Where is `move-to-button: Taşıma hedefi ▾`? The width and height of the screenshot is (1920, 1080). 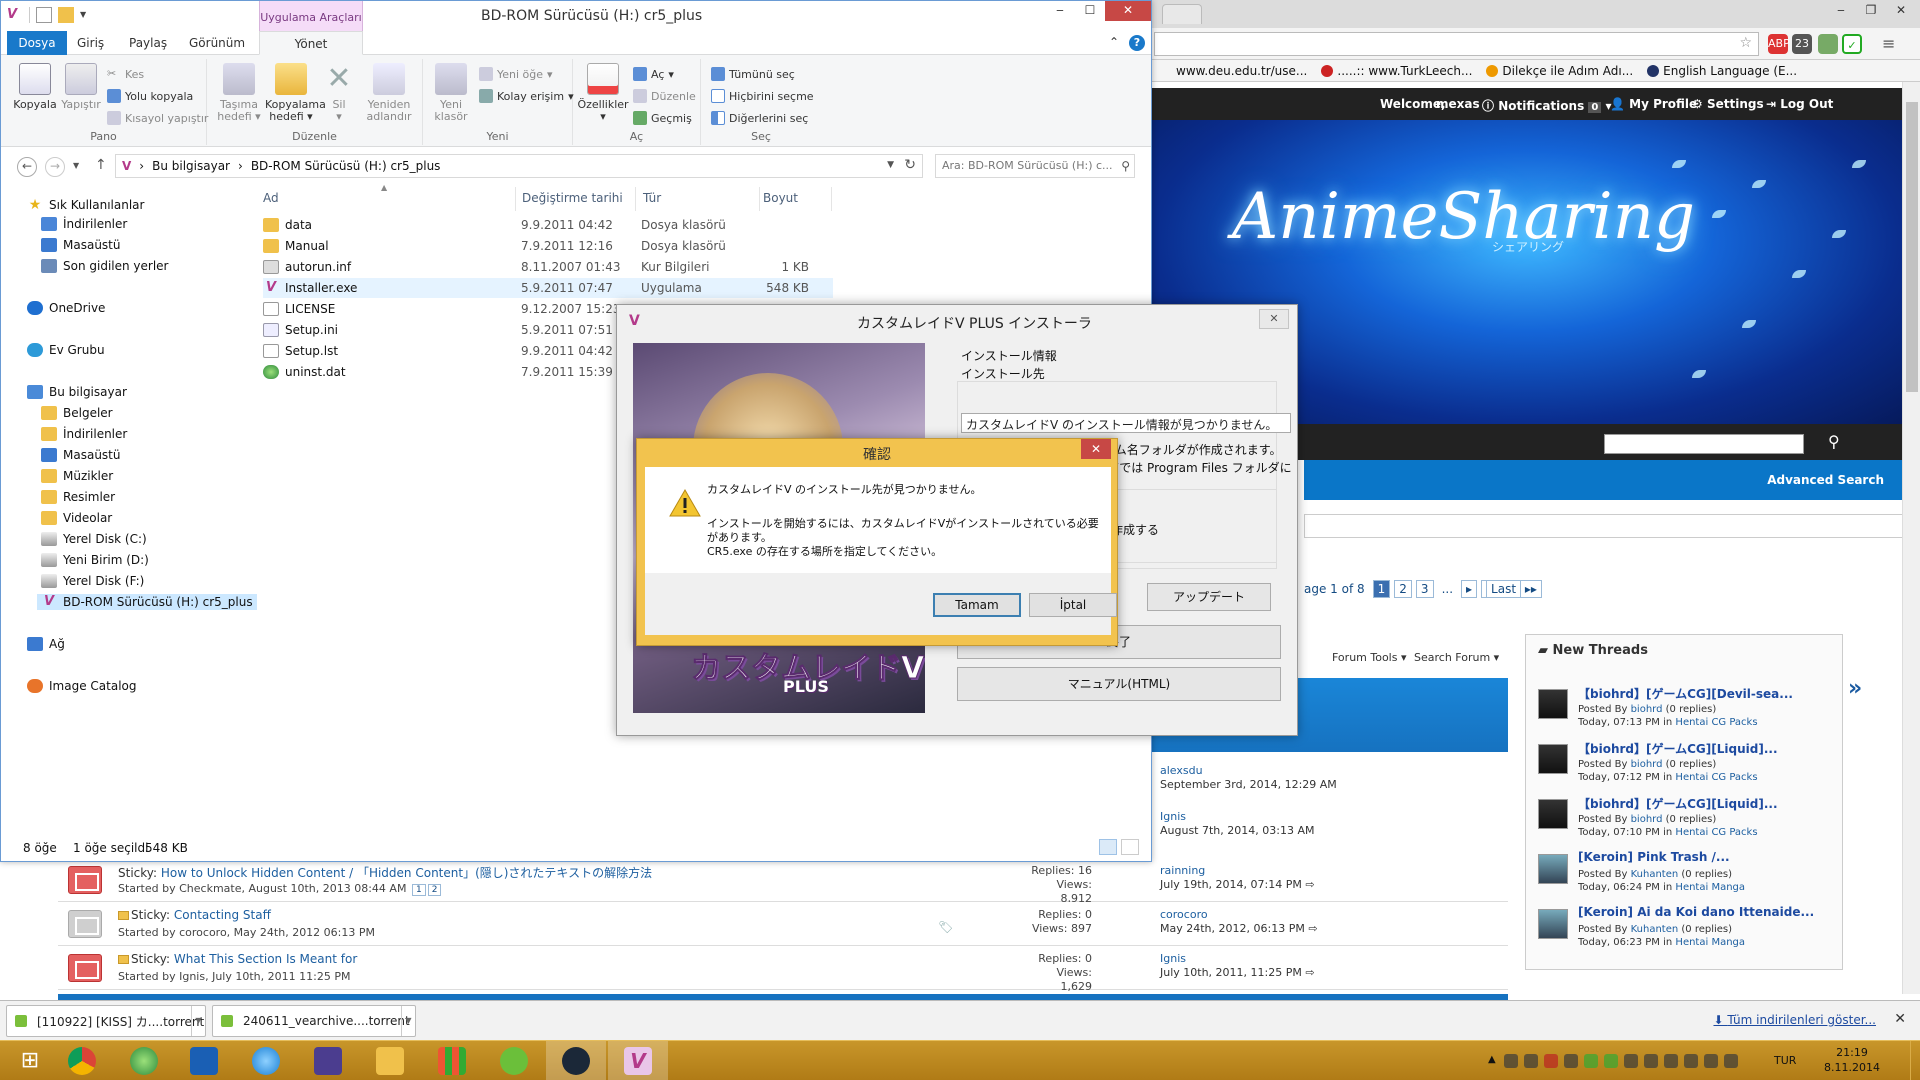 move-to-button: Taşıma hedefi ▾ is located at coordinates (239, 93).